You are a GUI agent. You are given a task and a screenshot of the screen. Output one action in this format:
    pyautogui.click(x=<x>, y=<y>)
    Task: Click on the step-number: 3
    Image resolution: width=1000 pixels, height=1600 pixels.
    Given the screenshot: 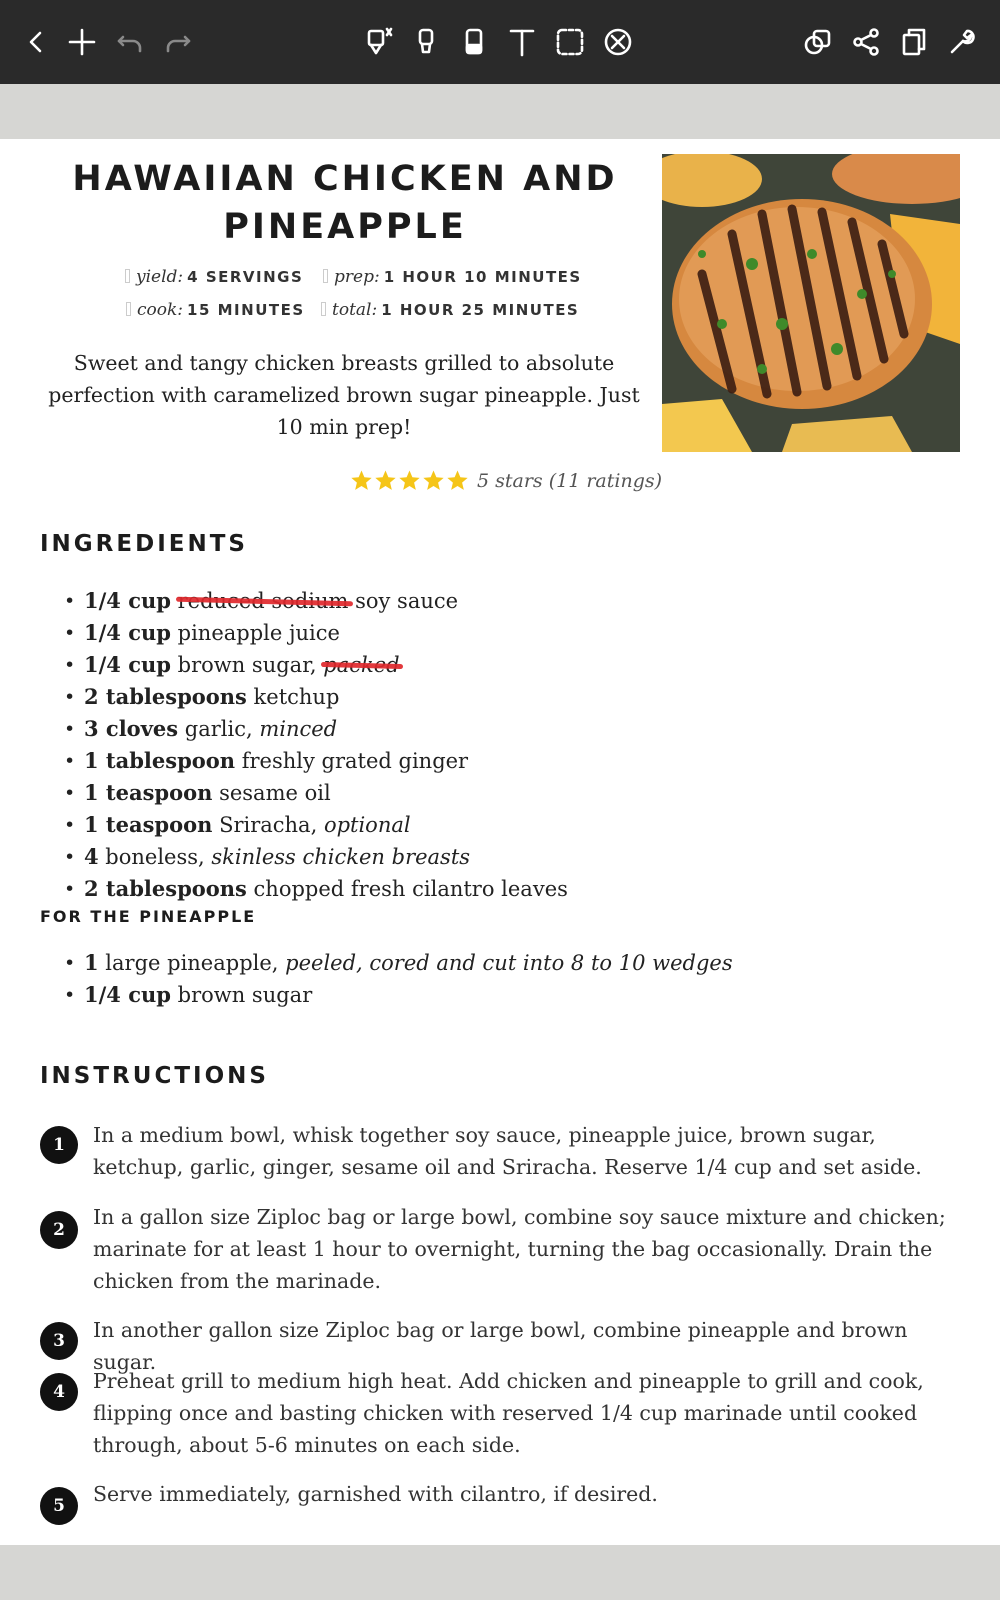 What is the action you would take?
    pyautogui.click(x=59, y=1341)
    